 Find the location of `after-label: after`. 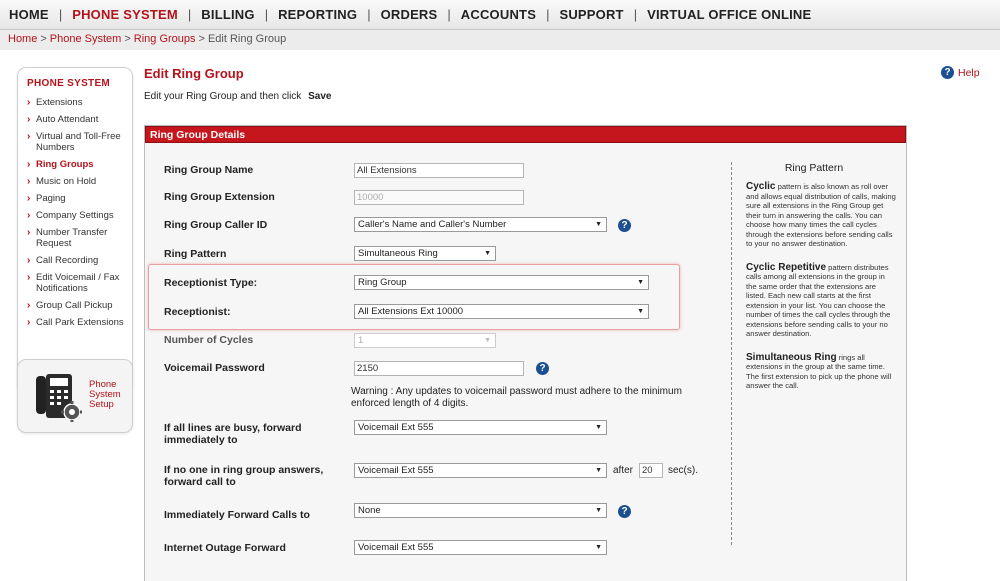

after-label: after is located at coordinates (623, 470).